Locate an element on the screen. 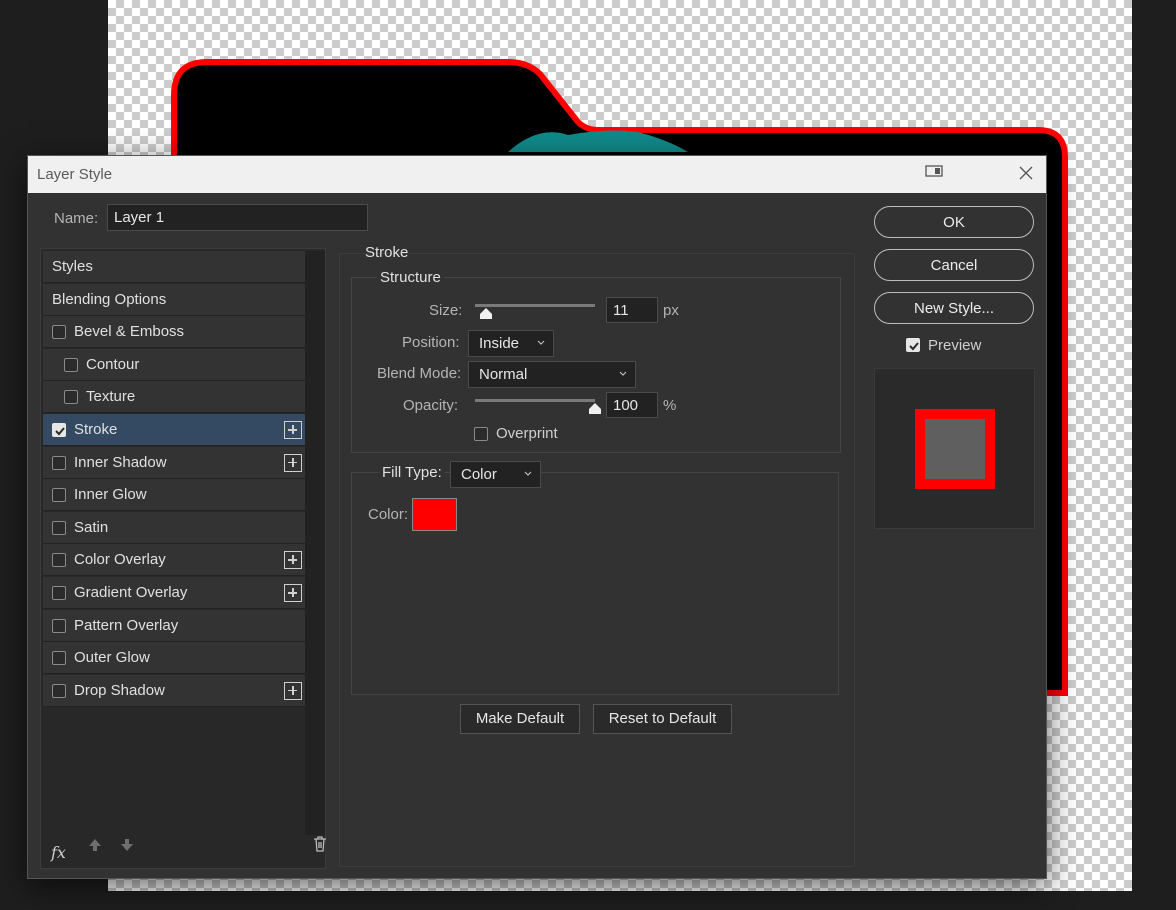  style-row-label: Outer Glow is located at coordinates (112, 658).